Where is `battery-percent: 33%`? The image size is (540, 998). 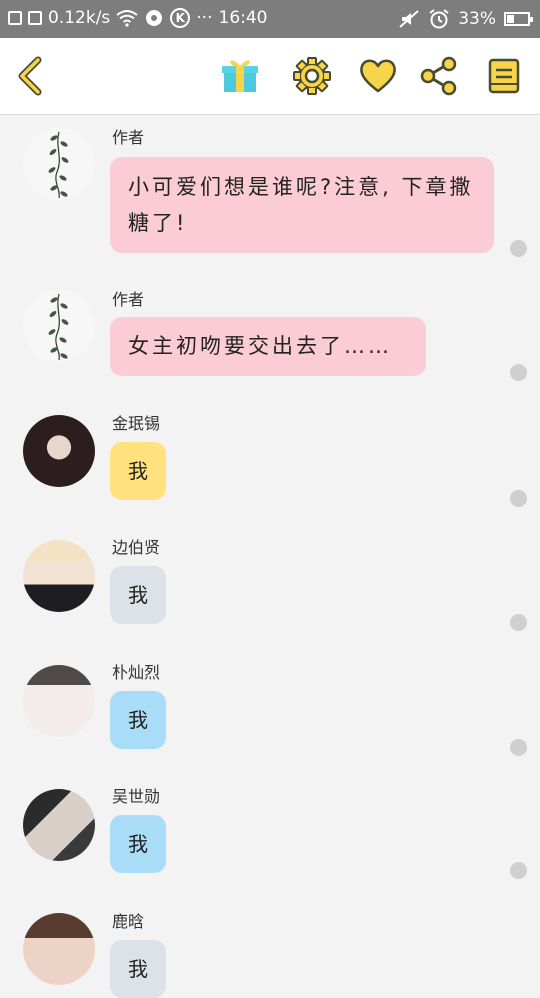
battery-percent: 33% is located at coordinates (477, 19).